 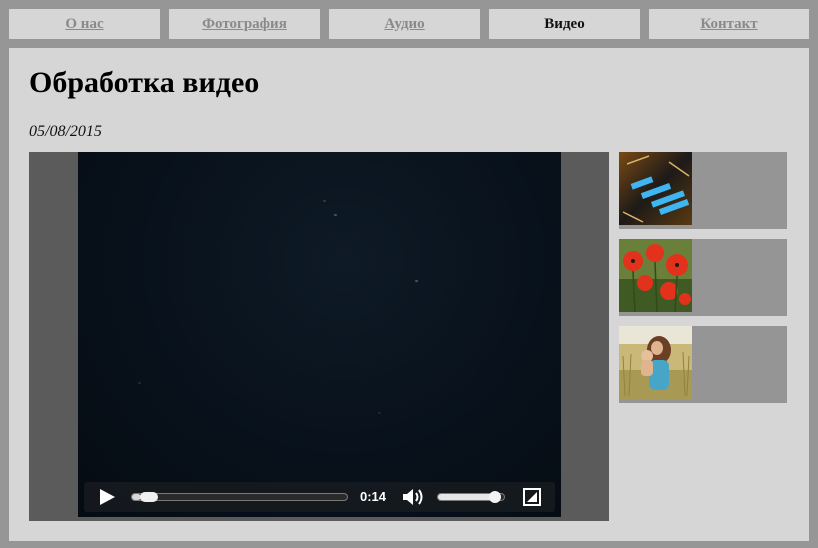 What do you see at coordinates (404, 24) in the screenshot?
I see `nav-tab-audio: Аудио` at bounding box center [404, 24].